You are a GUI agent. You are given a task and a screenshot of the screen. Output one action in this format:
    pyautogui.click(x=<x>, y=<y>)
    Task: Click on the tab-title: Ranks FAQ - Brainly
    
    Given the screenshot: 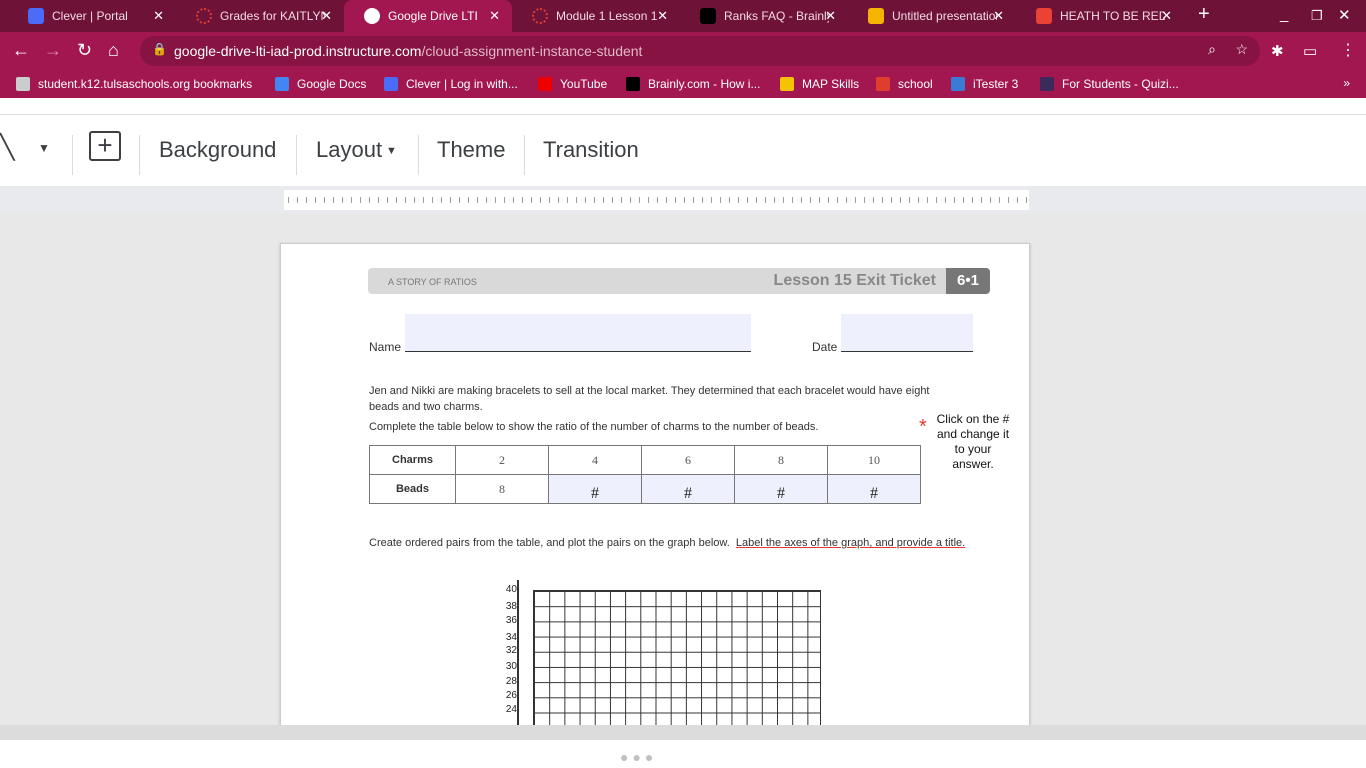 What is the action you would take?
    pyautogui.click(x=776, y=16)
    